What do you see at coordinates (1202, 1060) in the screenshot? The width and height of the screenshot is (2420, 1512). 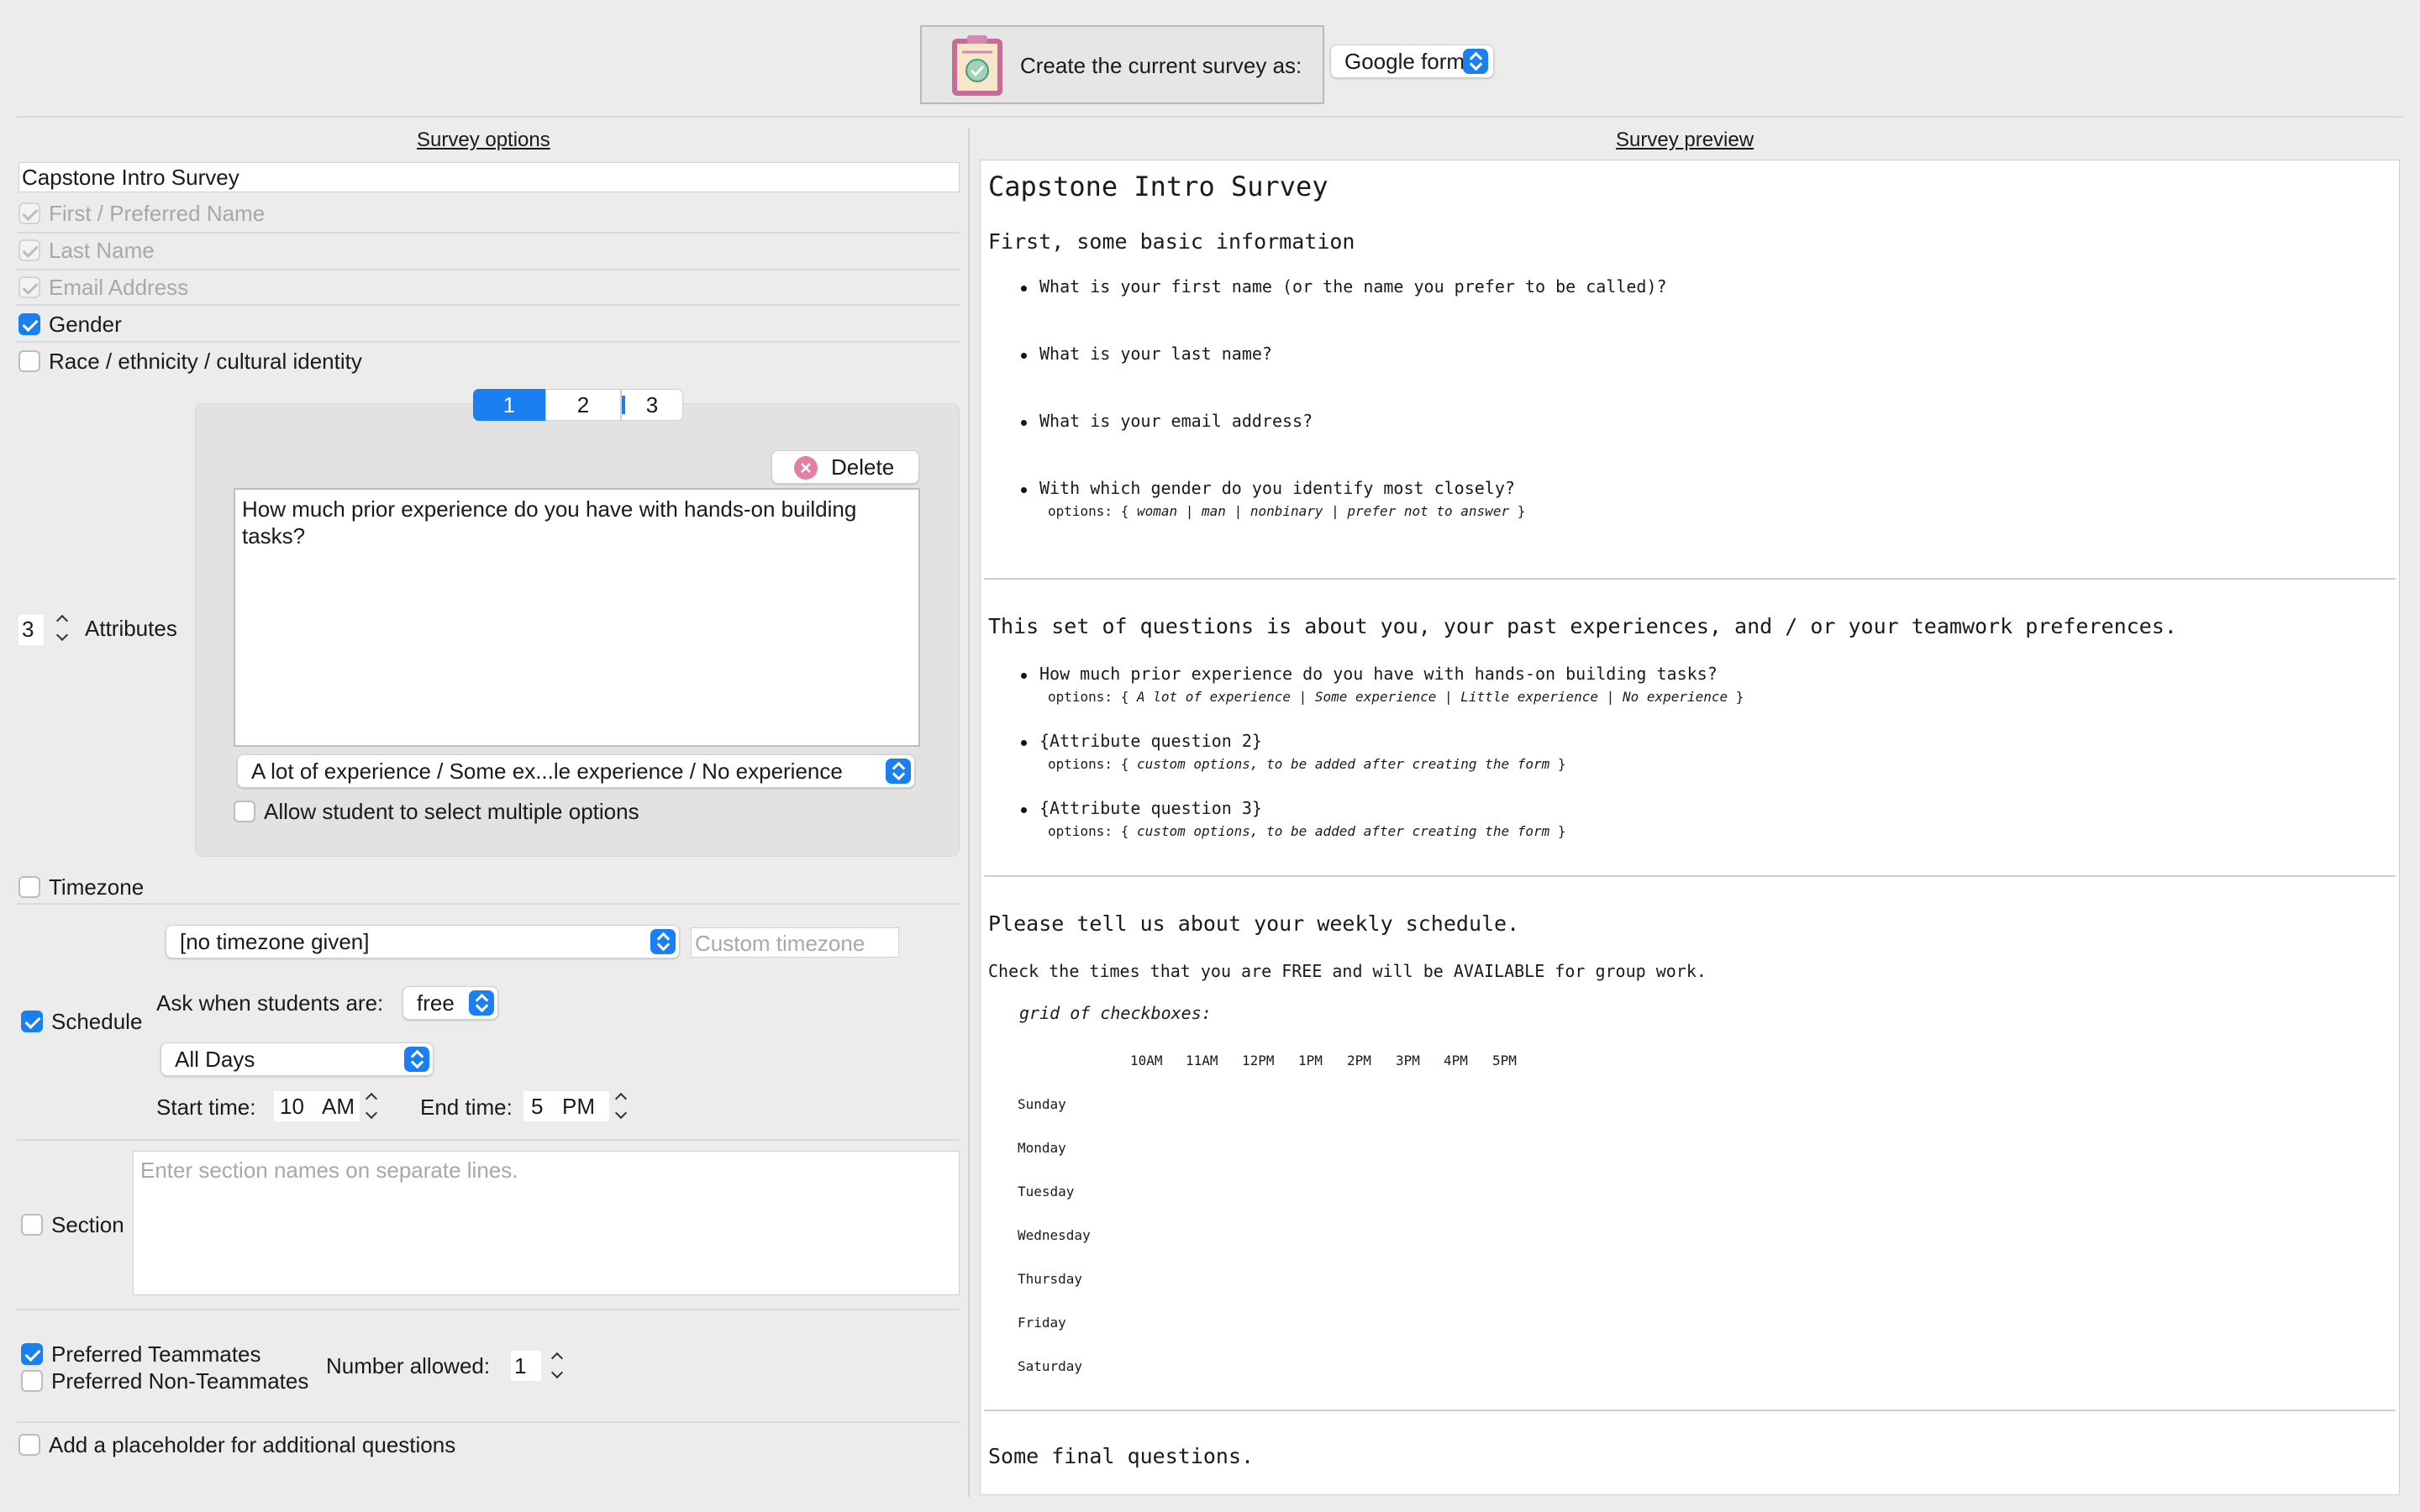 I see `grid-time-11am: 11AM` at bounding box center [1202, 1060].